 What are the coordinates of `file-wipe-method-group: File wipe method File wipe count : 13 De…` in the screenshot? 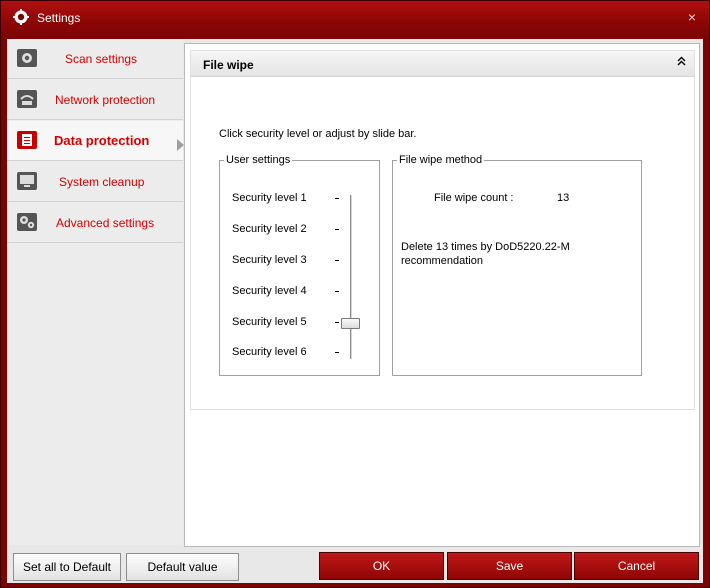 It's located at (517, 265).